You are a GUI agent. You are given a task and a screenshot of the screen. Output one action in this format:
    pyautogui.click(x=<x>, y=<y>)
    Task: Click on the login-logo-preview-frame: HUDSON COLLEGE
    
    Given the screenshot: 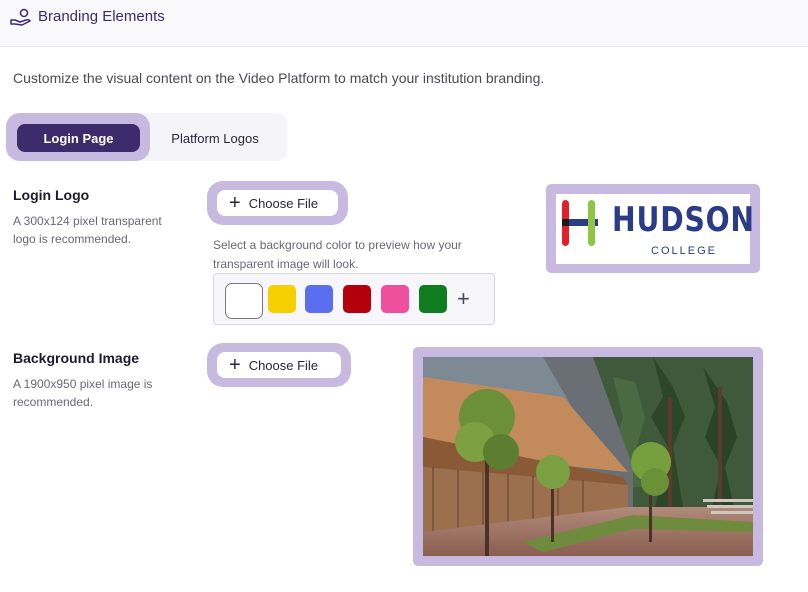 What is the action you would take?
    pyautogui.click(x=653, y=228)
    